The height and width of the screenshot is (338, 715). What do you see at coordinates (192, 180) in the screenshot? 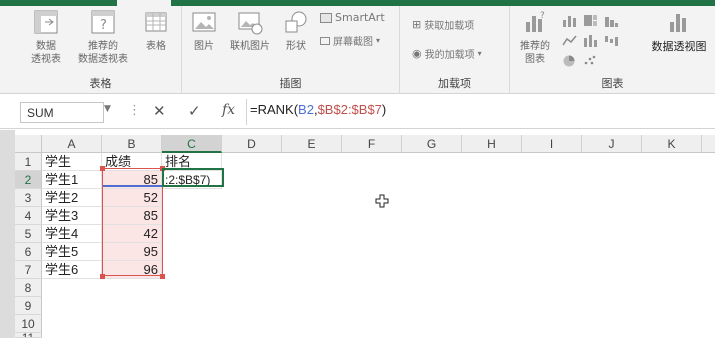
I see `cell-c2-editing: :2:$B$7)` at bounding box center [192, 180].